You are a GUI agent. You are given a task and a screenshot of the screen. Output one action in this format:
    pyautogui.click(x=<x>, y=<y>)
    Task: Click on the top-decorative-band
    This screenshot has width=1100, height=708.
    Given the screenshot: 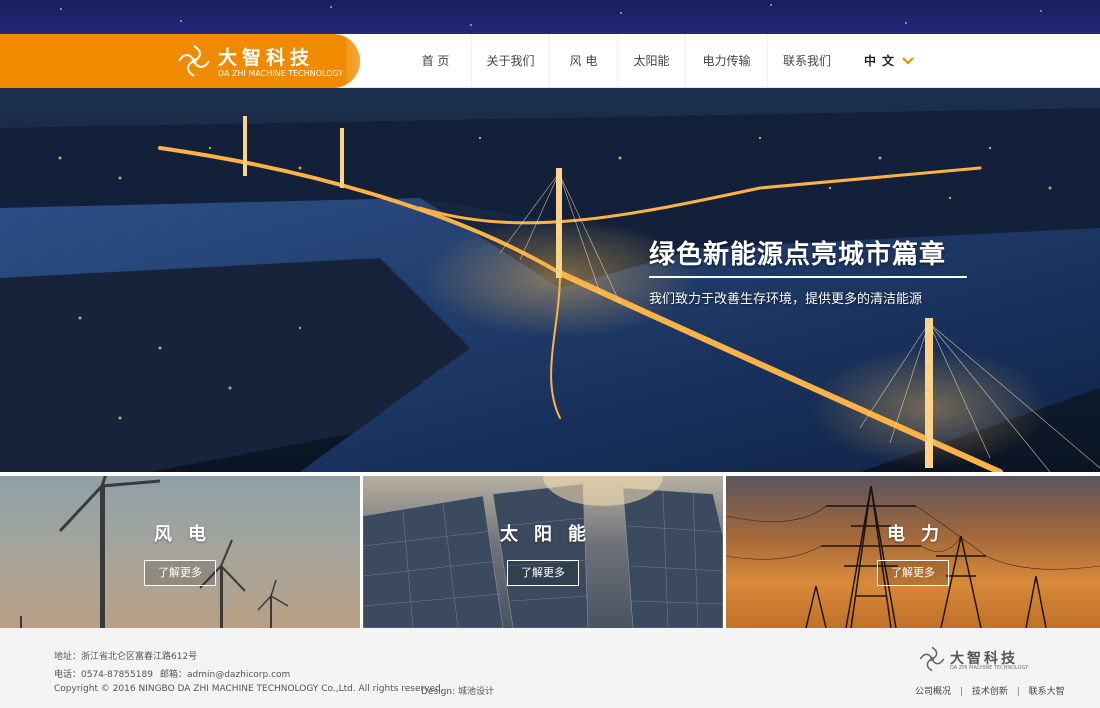 What is the action you would take?
    pyautogui.click(x=550, y=17)
    